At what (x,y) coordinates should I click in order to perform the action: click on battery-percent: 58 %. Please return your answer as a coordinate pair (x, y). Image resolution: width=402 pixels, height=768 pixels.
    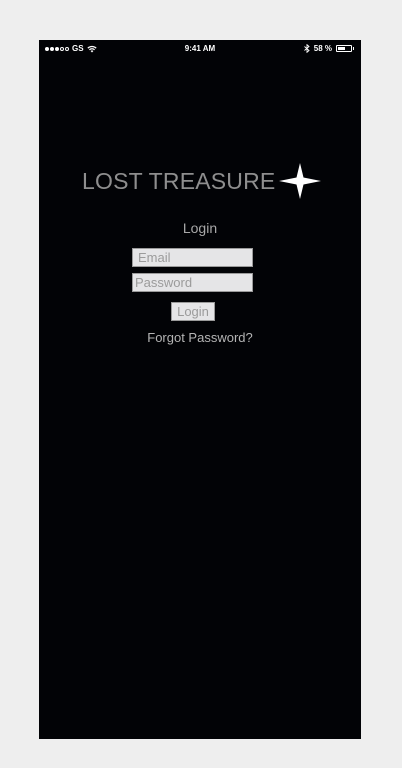
    Looking at the image, I should click on (322, 48).